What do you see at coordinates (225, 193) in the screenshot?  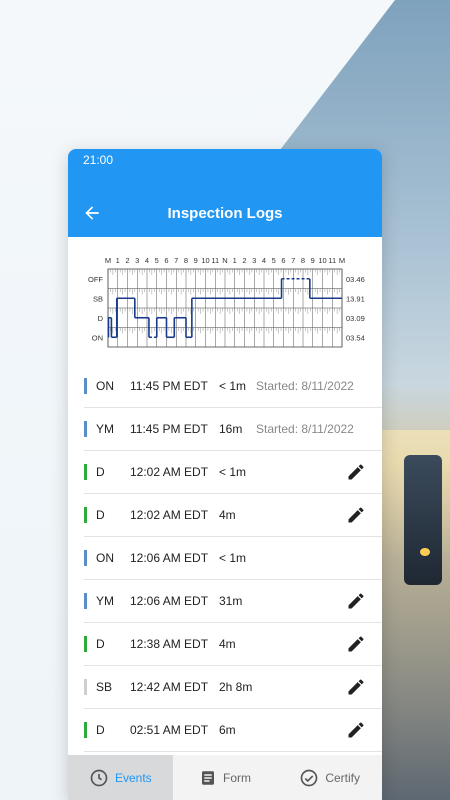 I see `app-bar: 21:00 Inspection Logs` at bounding box center [225, 193].